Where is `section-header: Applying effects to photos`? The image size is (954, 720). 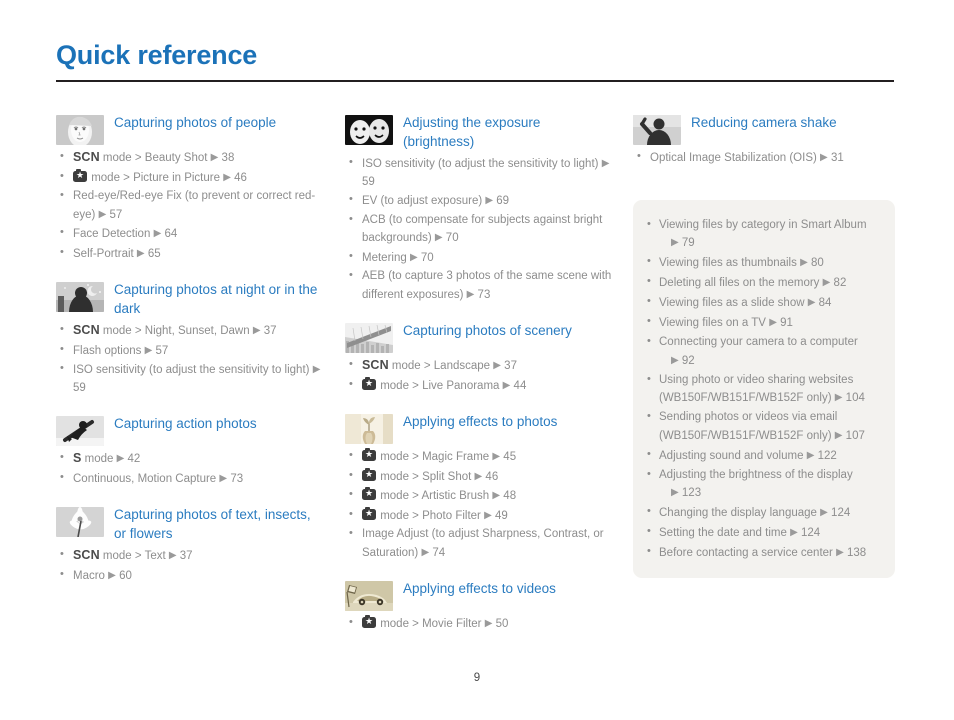 section-header: Applying effects to photos is located at coordinates (481, 427).